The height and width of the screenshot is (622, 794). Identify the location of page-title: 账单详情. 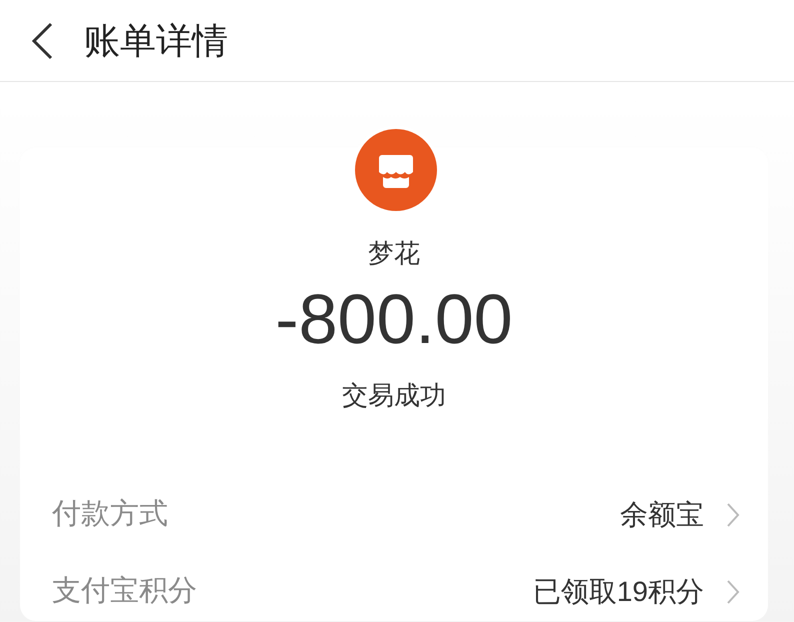
(156, 40).